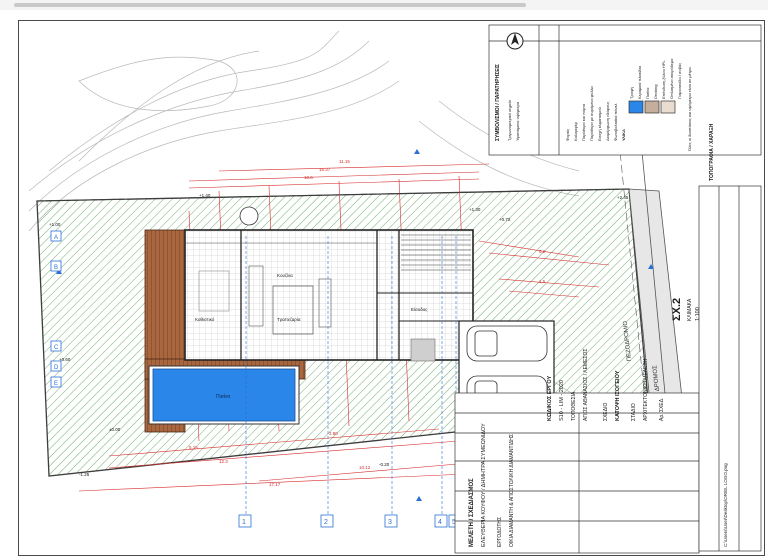 The height and width of the screenshot is (560, 768). What do you see at coordinates (607, 121) in the screenshot?
I see `legend-item-8: Διαμόρφωση εδάφους` at bounding box center [607, 121].